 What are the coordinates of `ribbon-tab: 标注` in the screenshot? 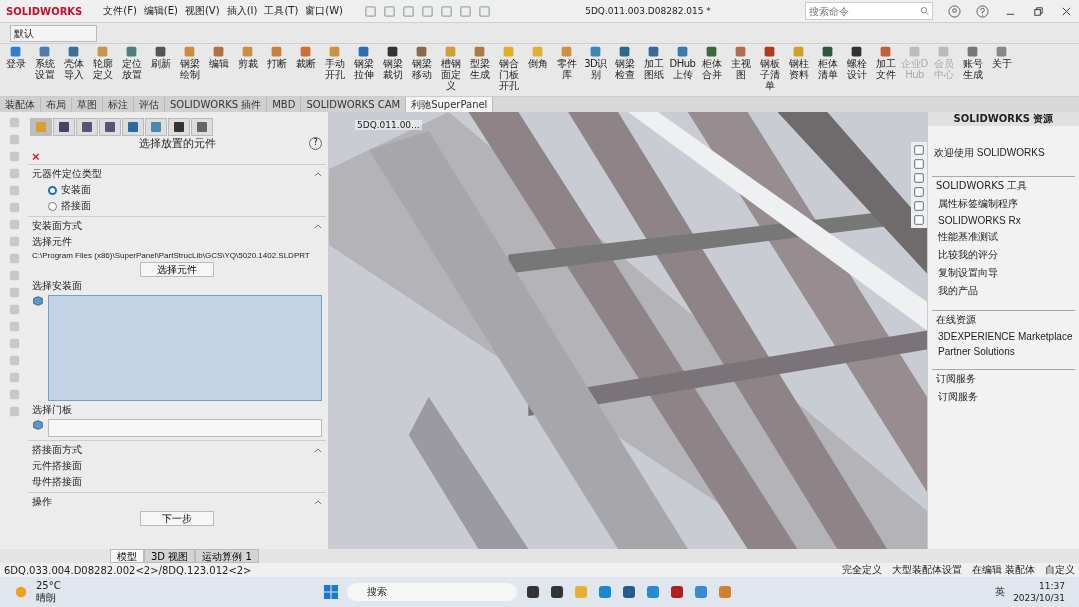 It's located at (118, 104).